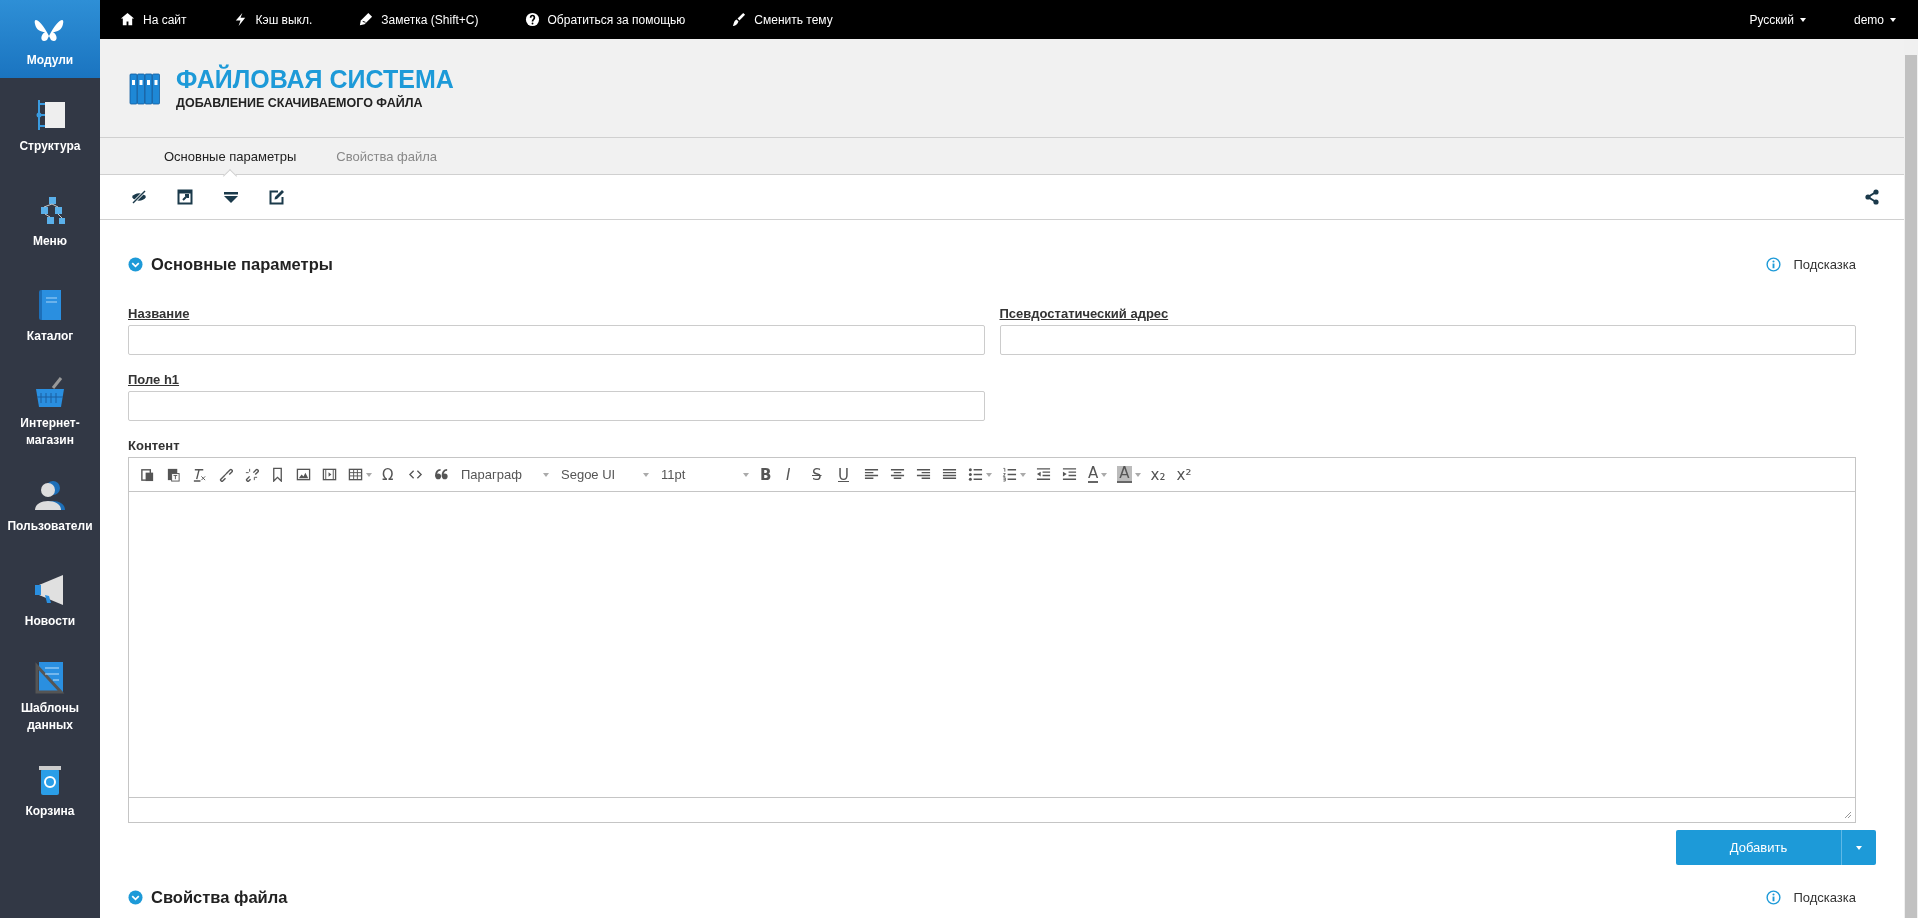  What do you see at coordinates (705, 474) in the screenshot?
I see `format-dropdown: 11pt` at bounding box center [705, 474].